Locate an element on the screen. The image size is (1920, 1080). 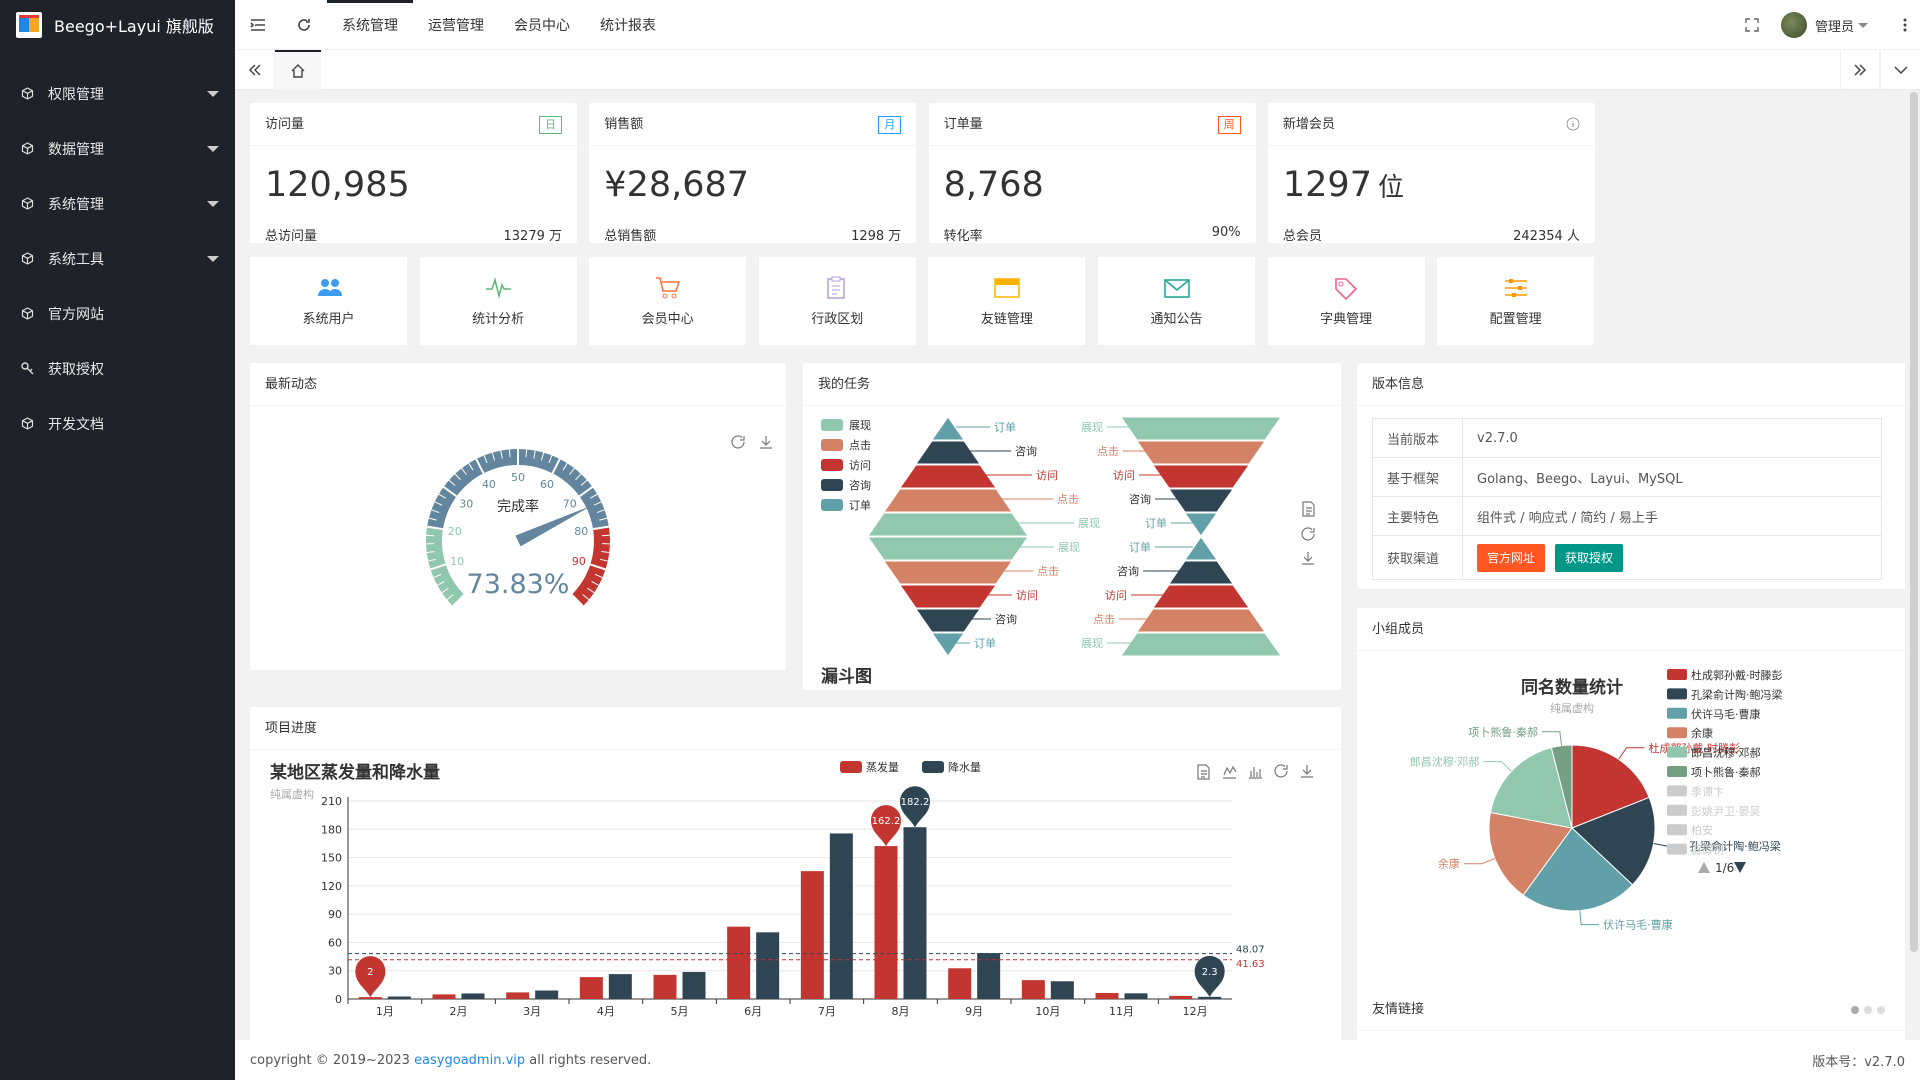
bar-chart-icon is located at coordinates (1255, 773).